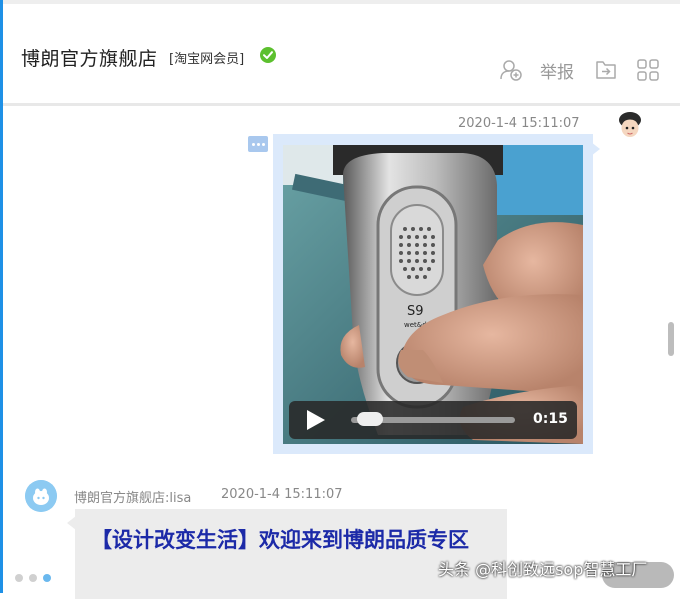  What do you see at coordinates (550, 419) in the screenshot?
I see `video-duration: 0:15` at bounding box center [550, 419].